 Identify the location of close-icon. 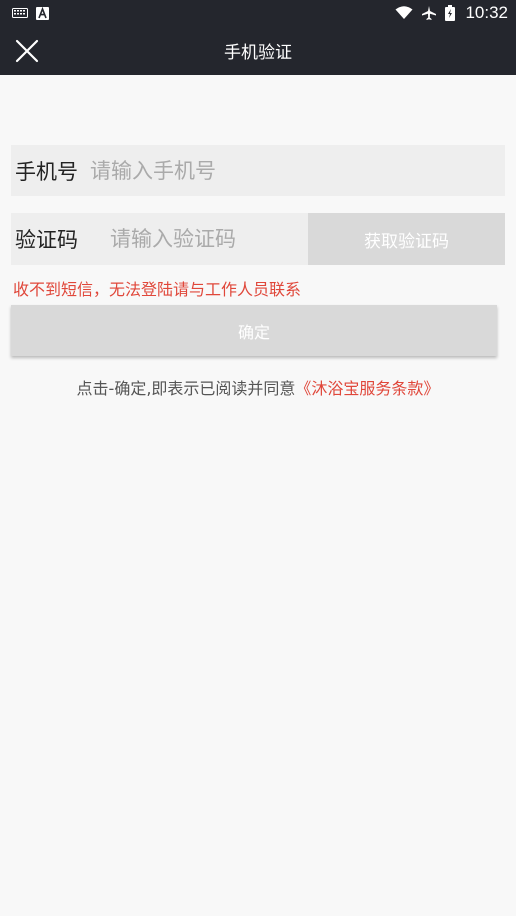
(27, 51).